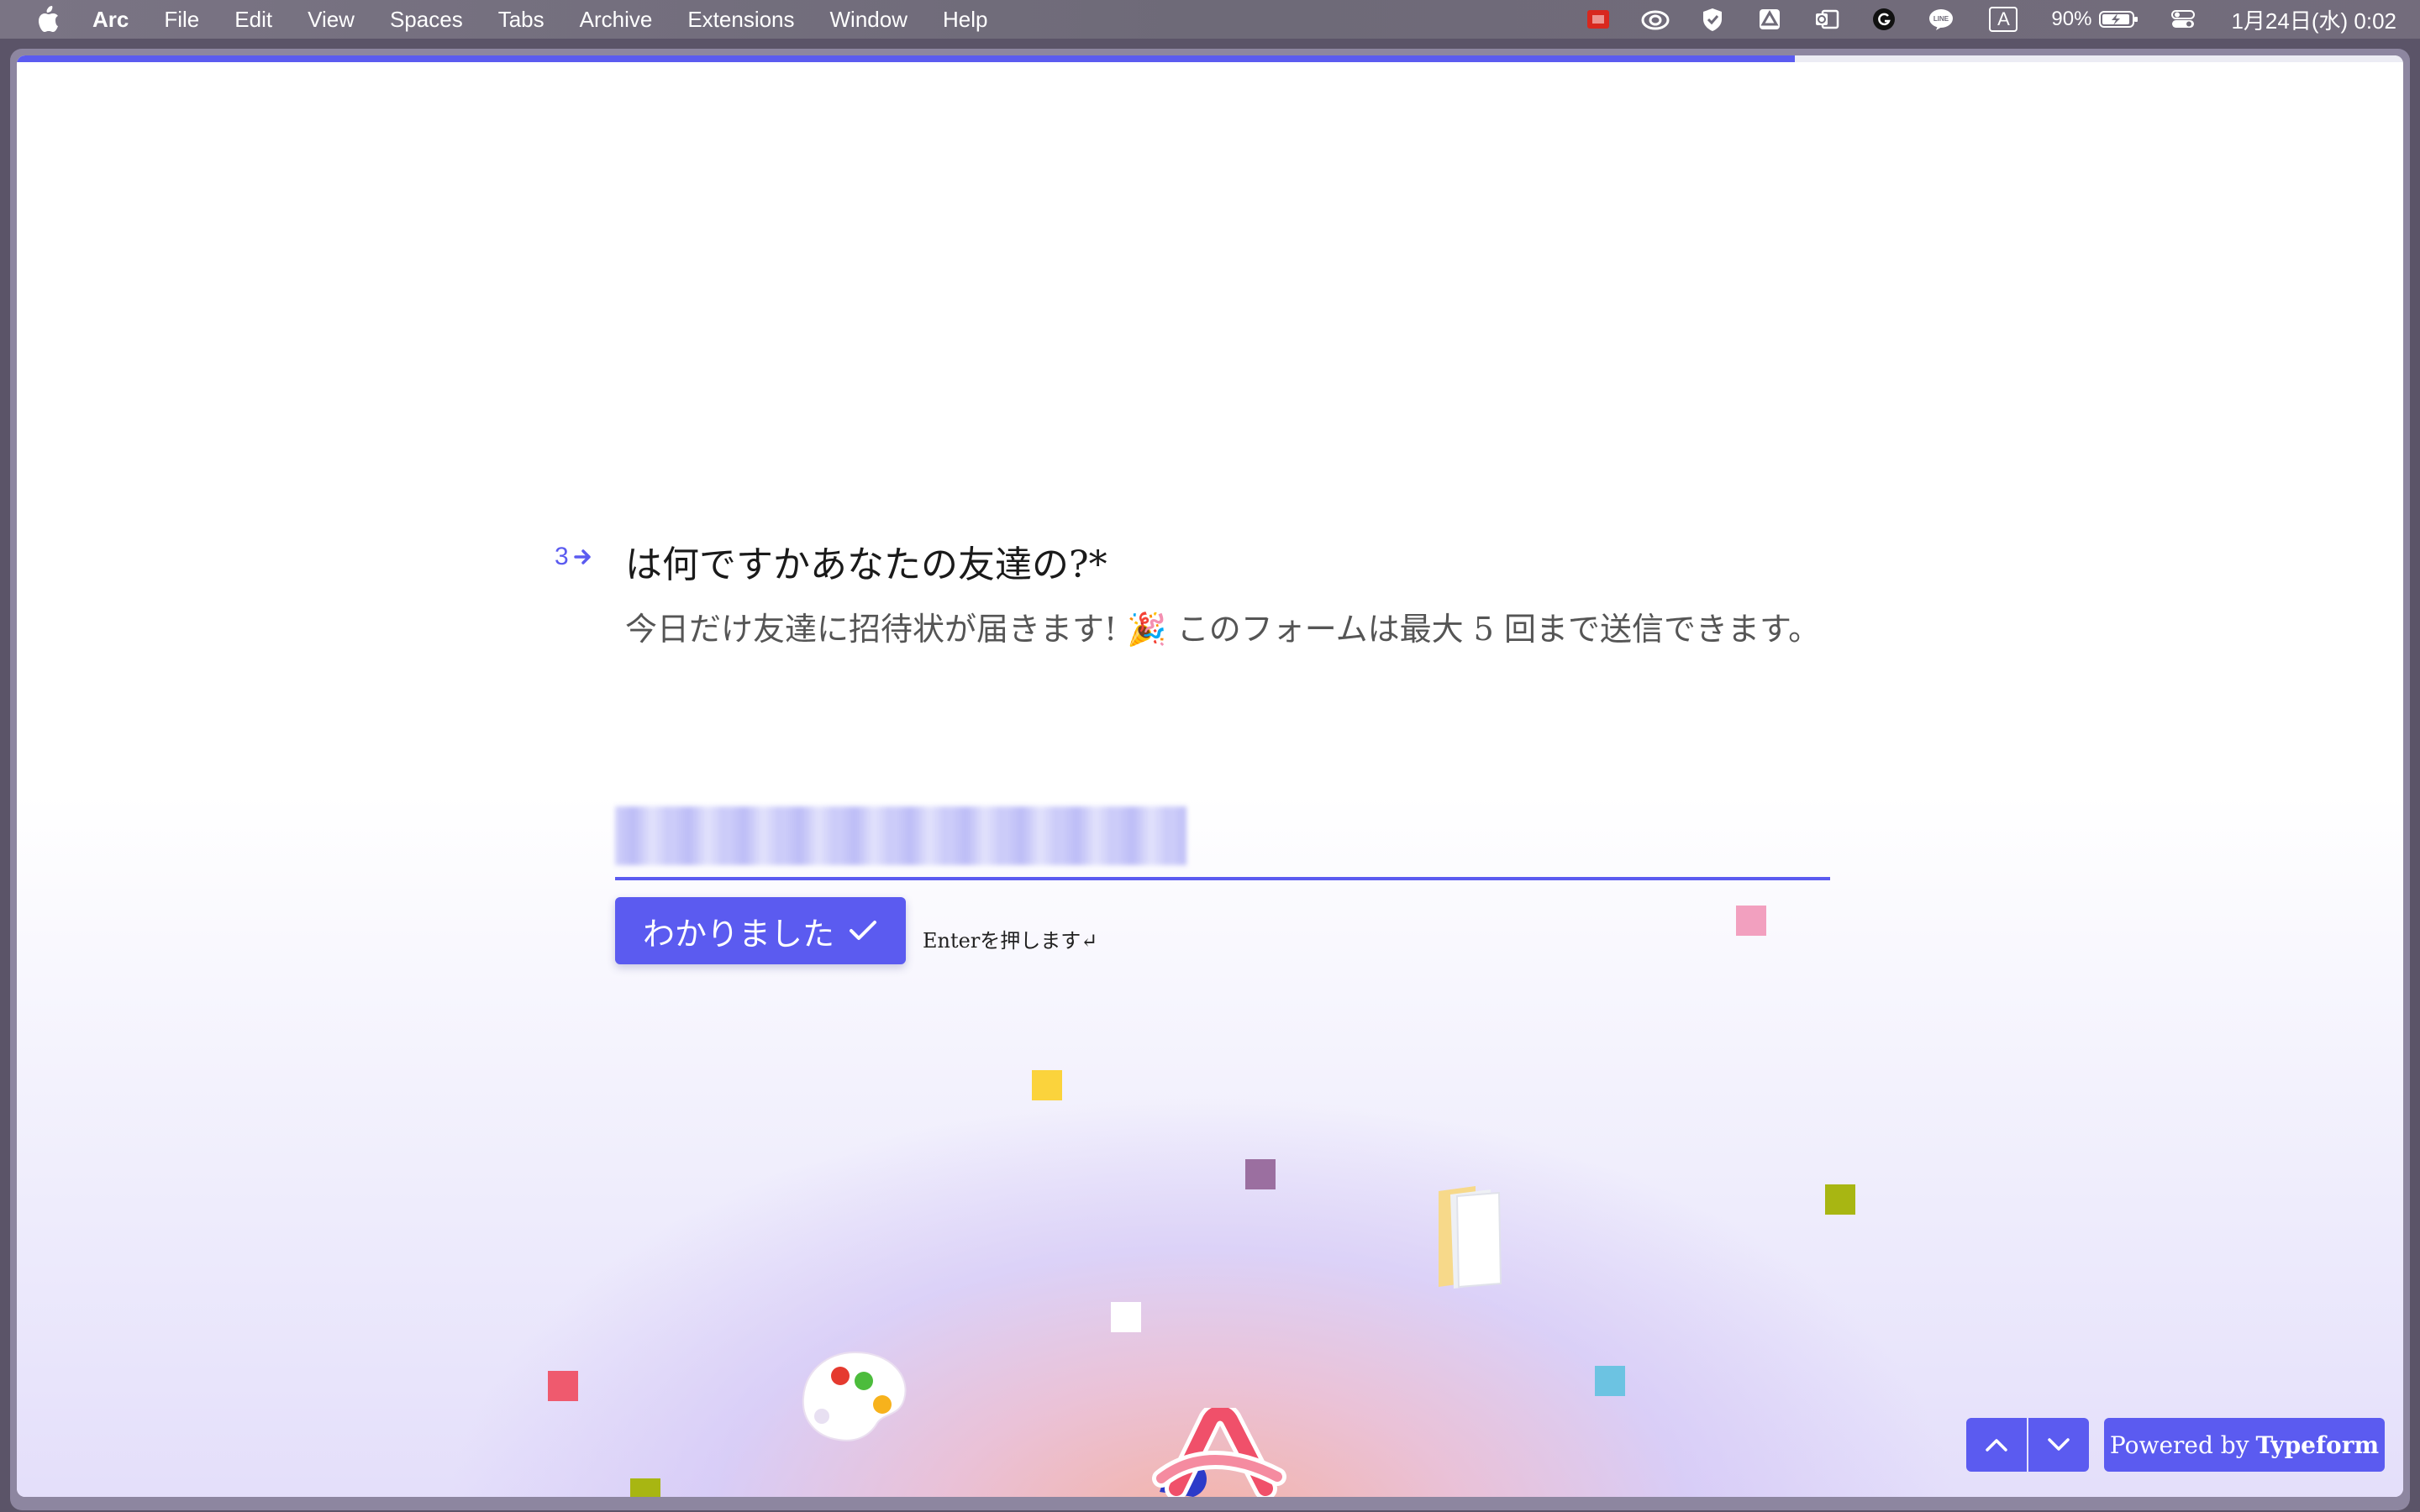  What do you see at coordinates (616, 20) in the screenshot?
I see `menu-archive: Archive` at bounding box center [616, 20].